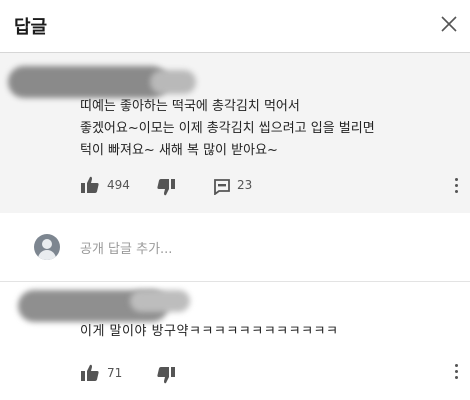 Image resolution: width=470 pixels, height=400 pixels. I want to click on avatar, so click(47, 247).